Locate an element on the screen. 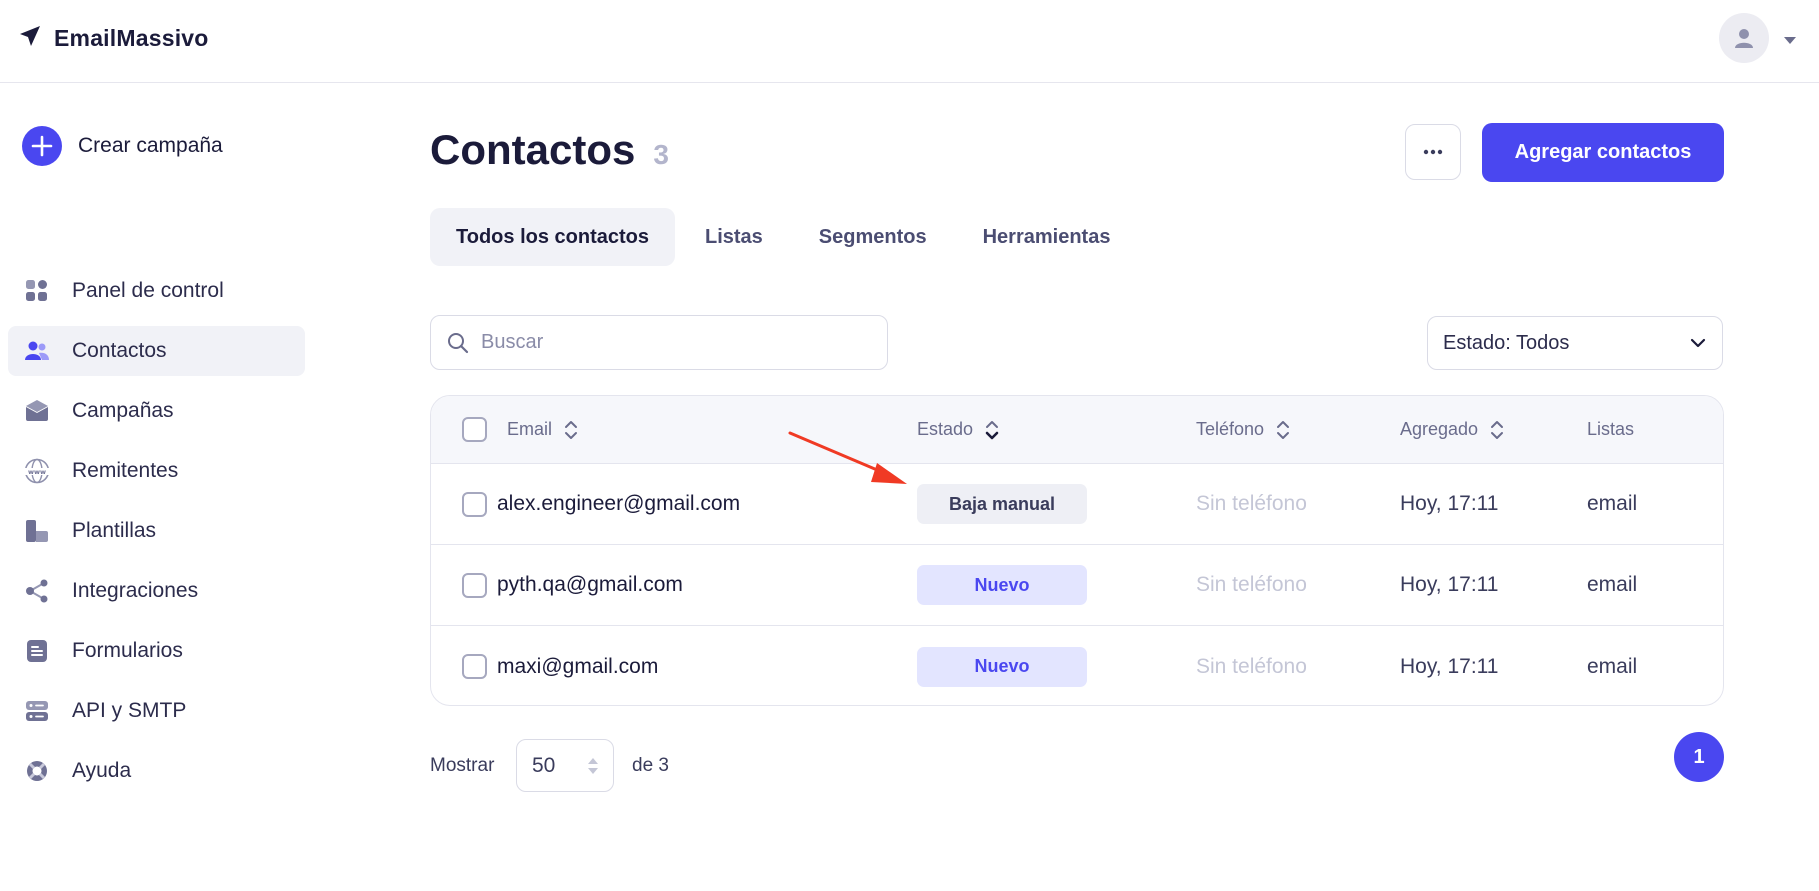  stepper-arrows-icon is located at coordinates (593, 766).